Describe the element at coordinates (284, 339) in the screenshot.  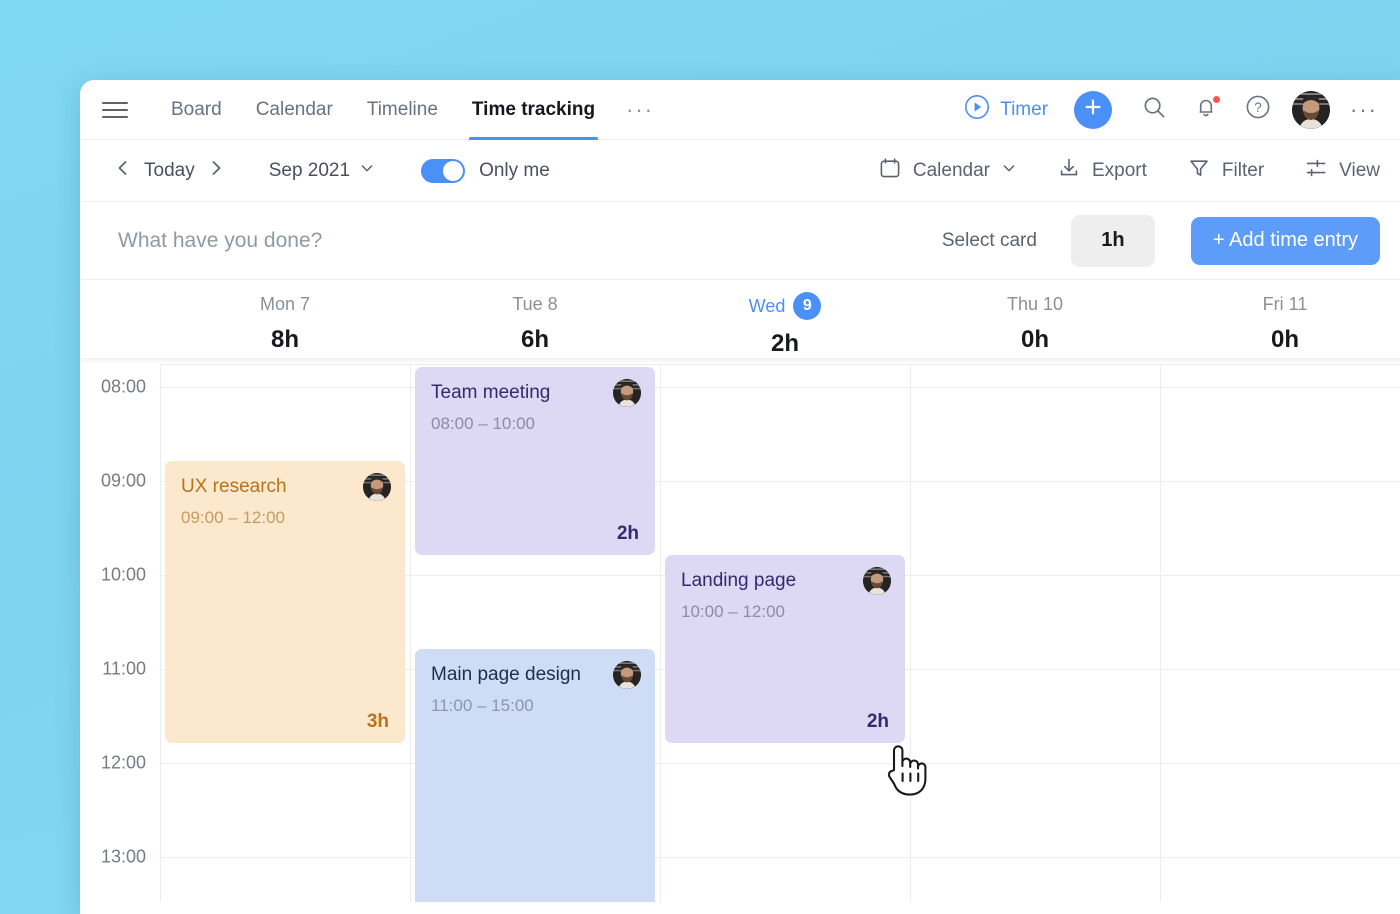
I see `day-total-hours: 8h` at that location.